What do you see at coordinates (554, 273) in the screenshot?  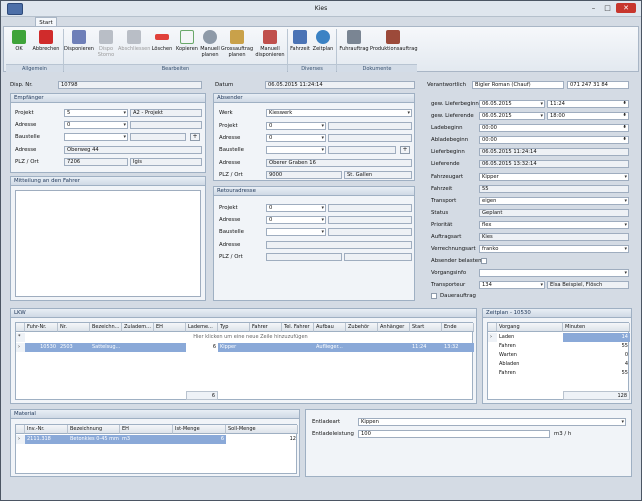 I see `vorgangsinfo-select` at bounding box center [554, 273].